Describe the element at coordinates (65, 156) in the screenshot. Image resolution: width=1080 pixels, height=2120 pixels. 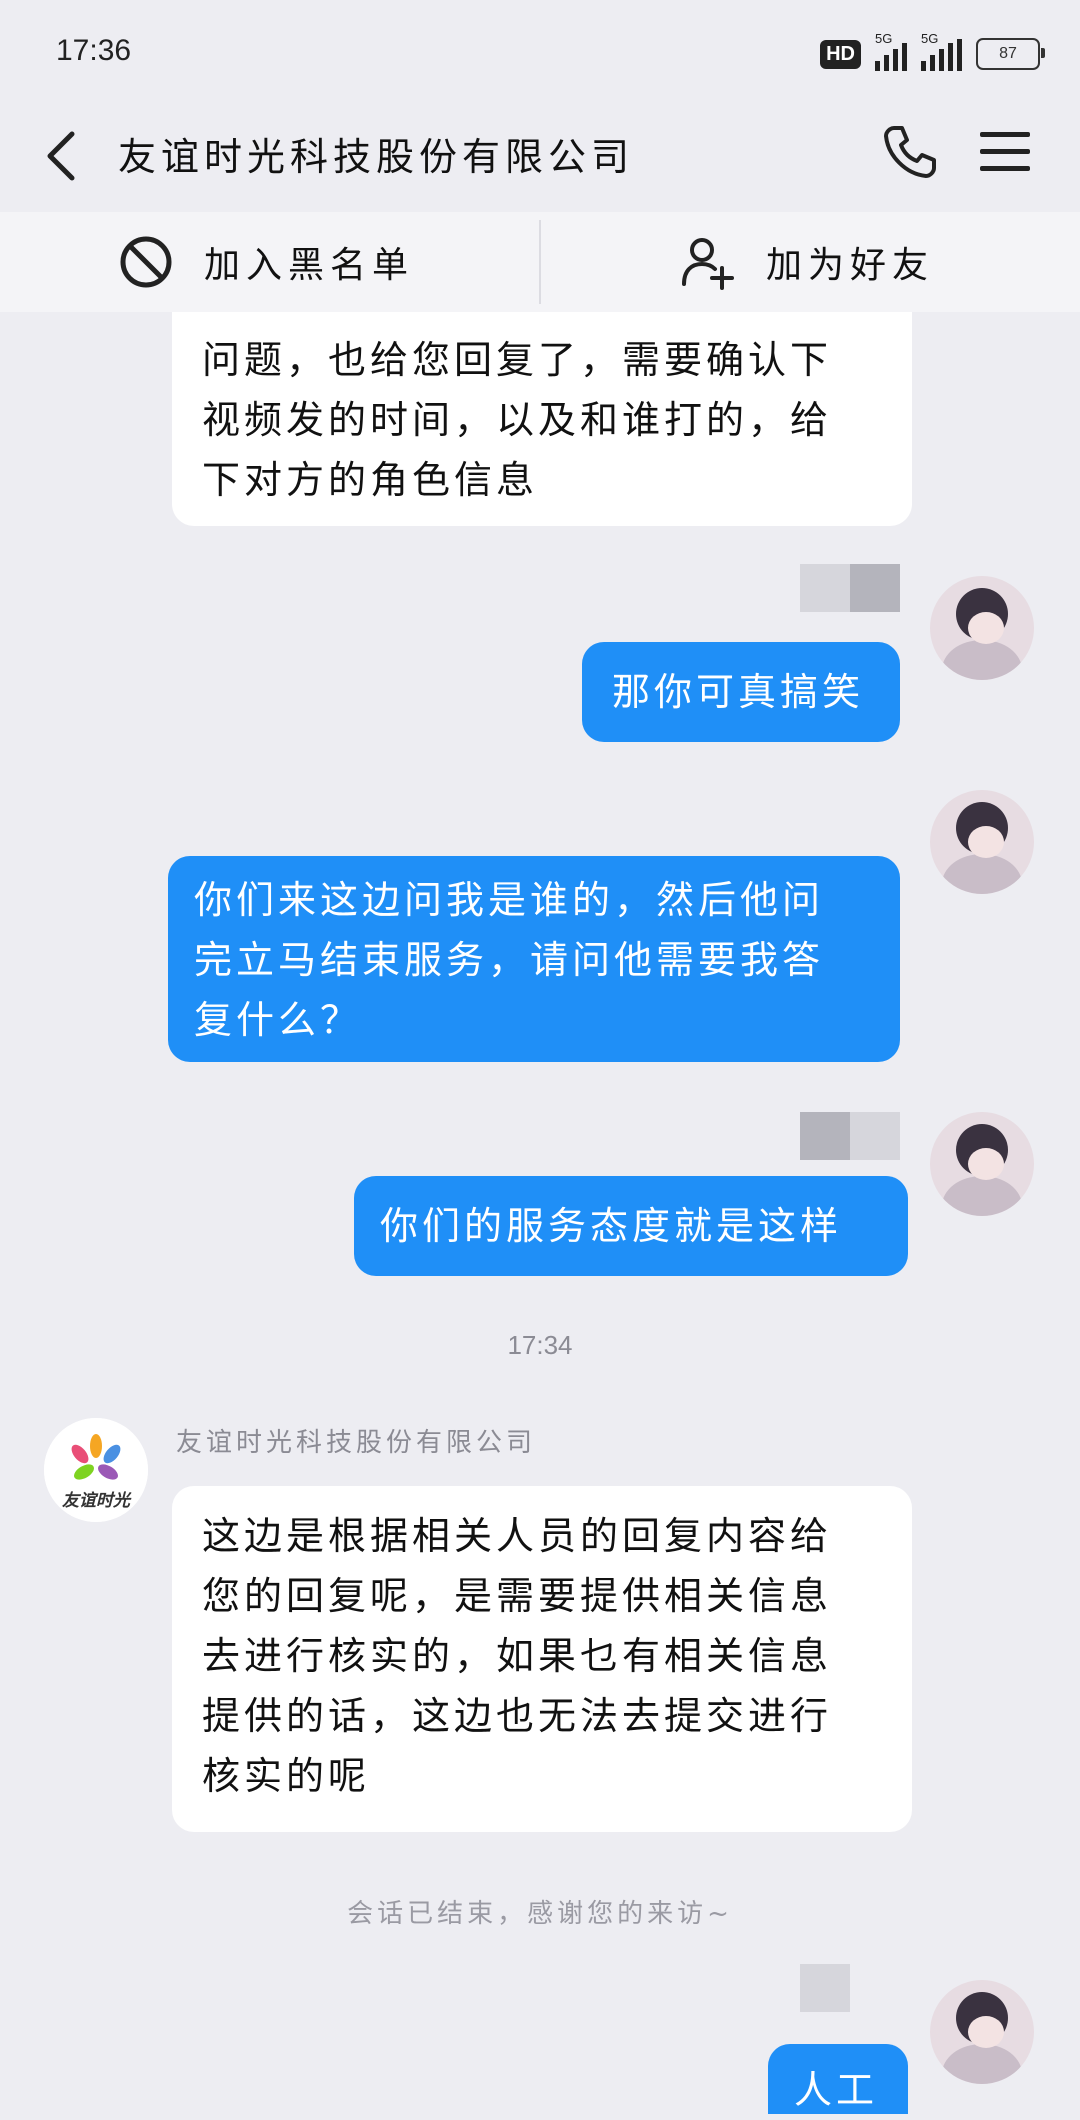
I see `back-icon` at that location.